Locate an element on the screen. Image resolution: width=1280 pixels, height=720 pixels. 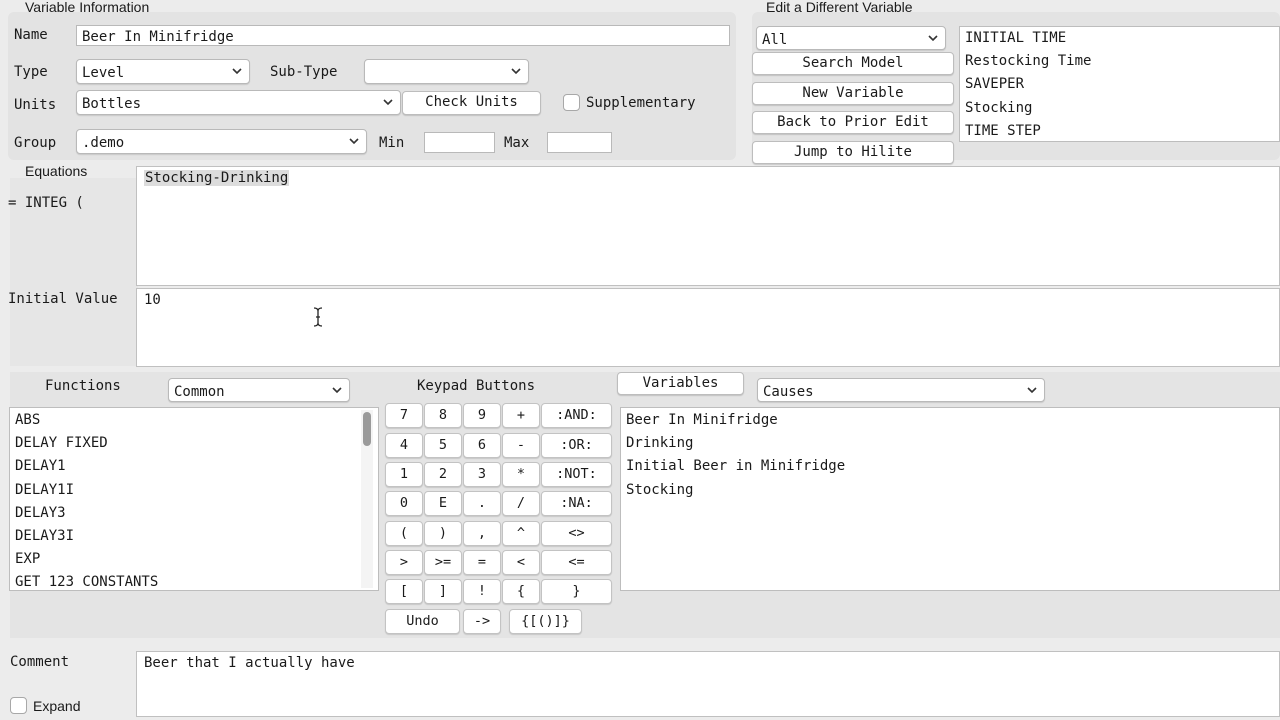
list-item: EXP is located at coordinates (194, 559).